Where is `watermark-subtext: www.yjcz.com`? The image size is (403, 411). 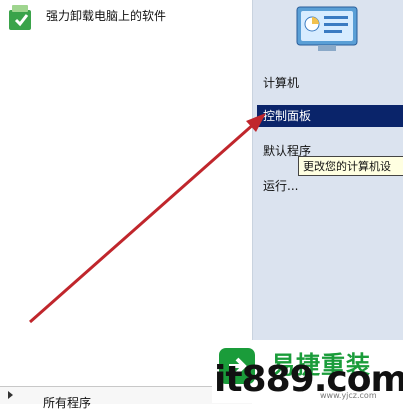
watermark-subtext: www.yjcz.com is located at coordinates (348, 395).